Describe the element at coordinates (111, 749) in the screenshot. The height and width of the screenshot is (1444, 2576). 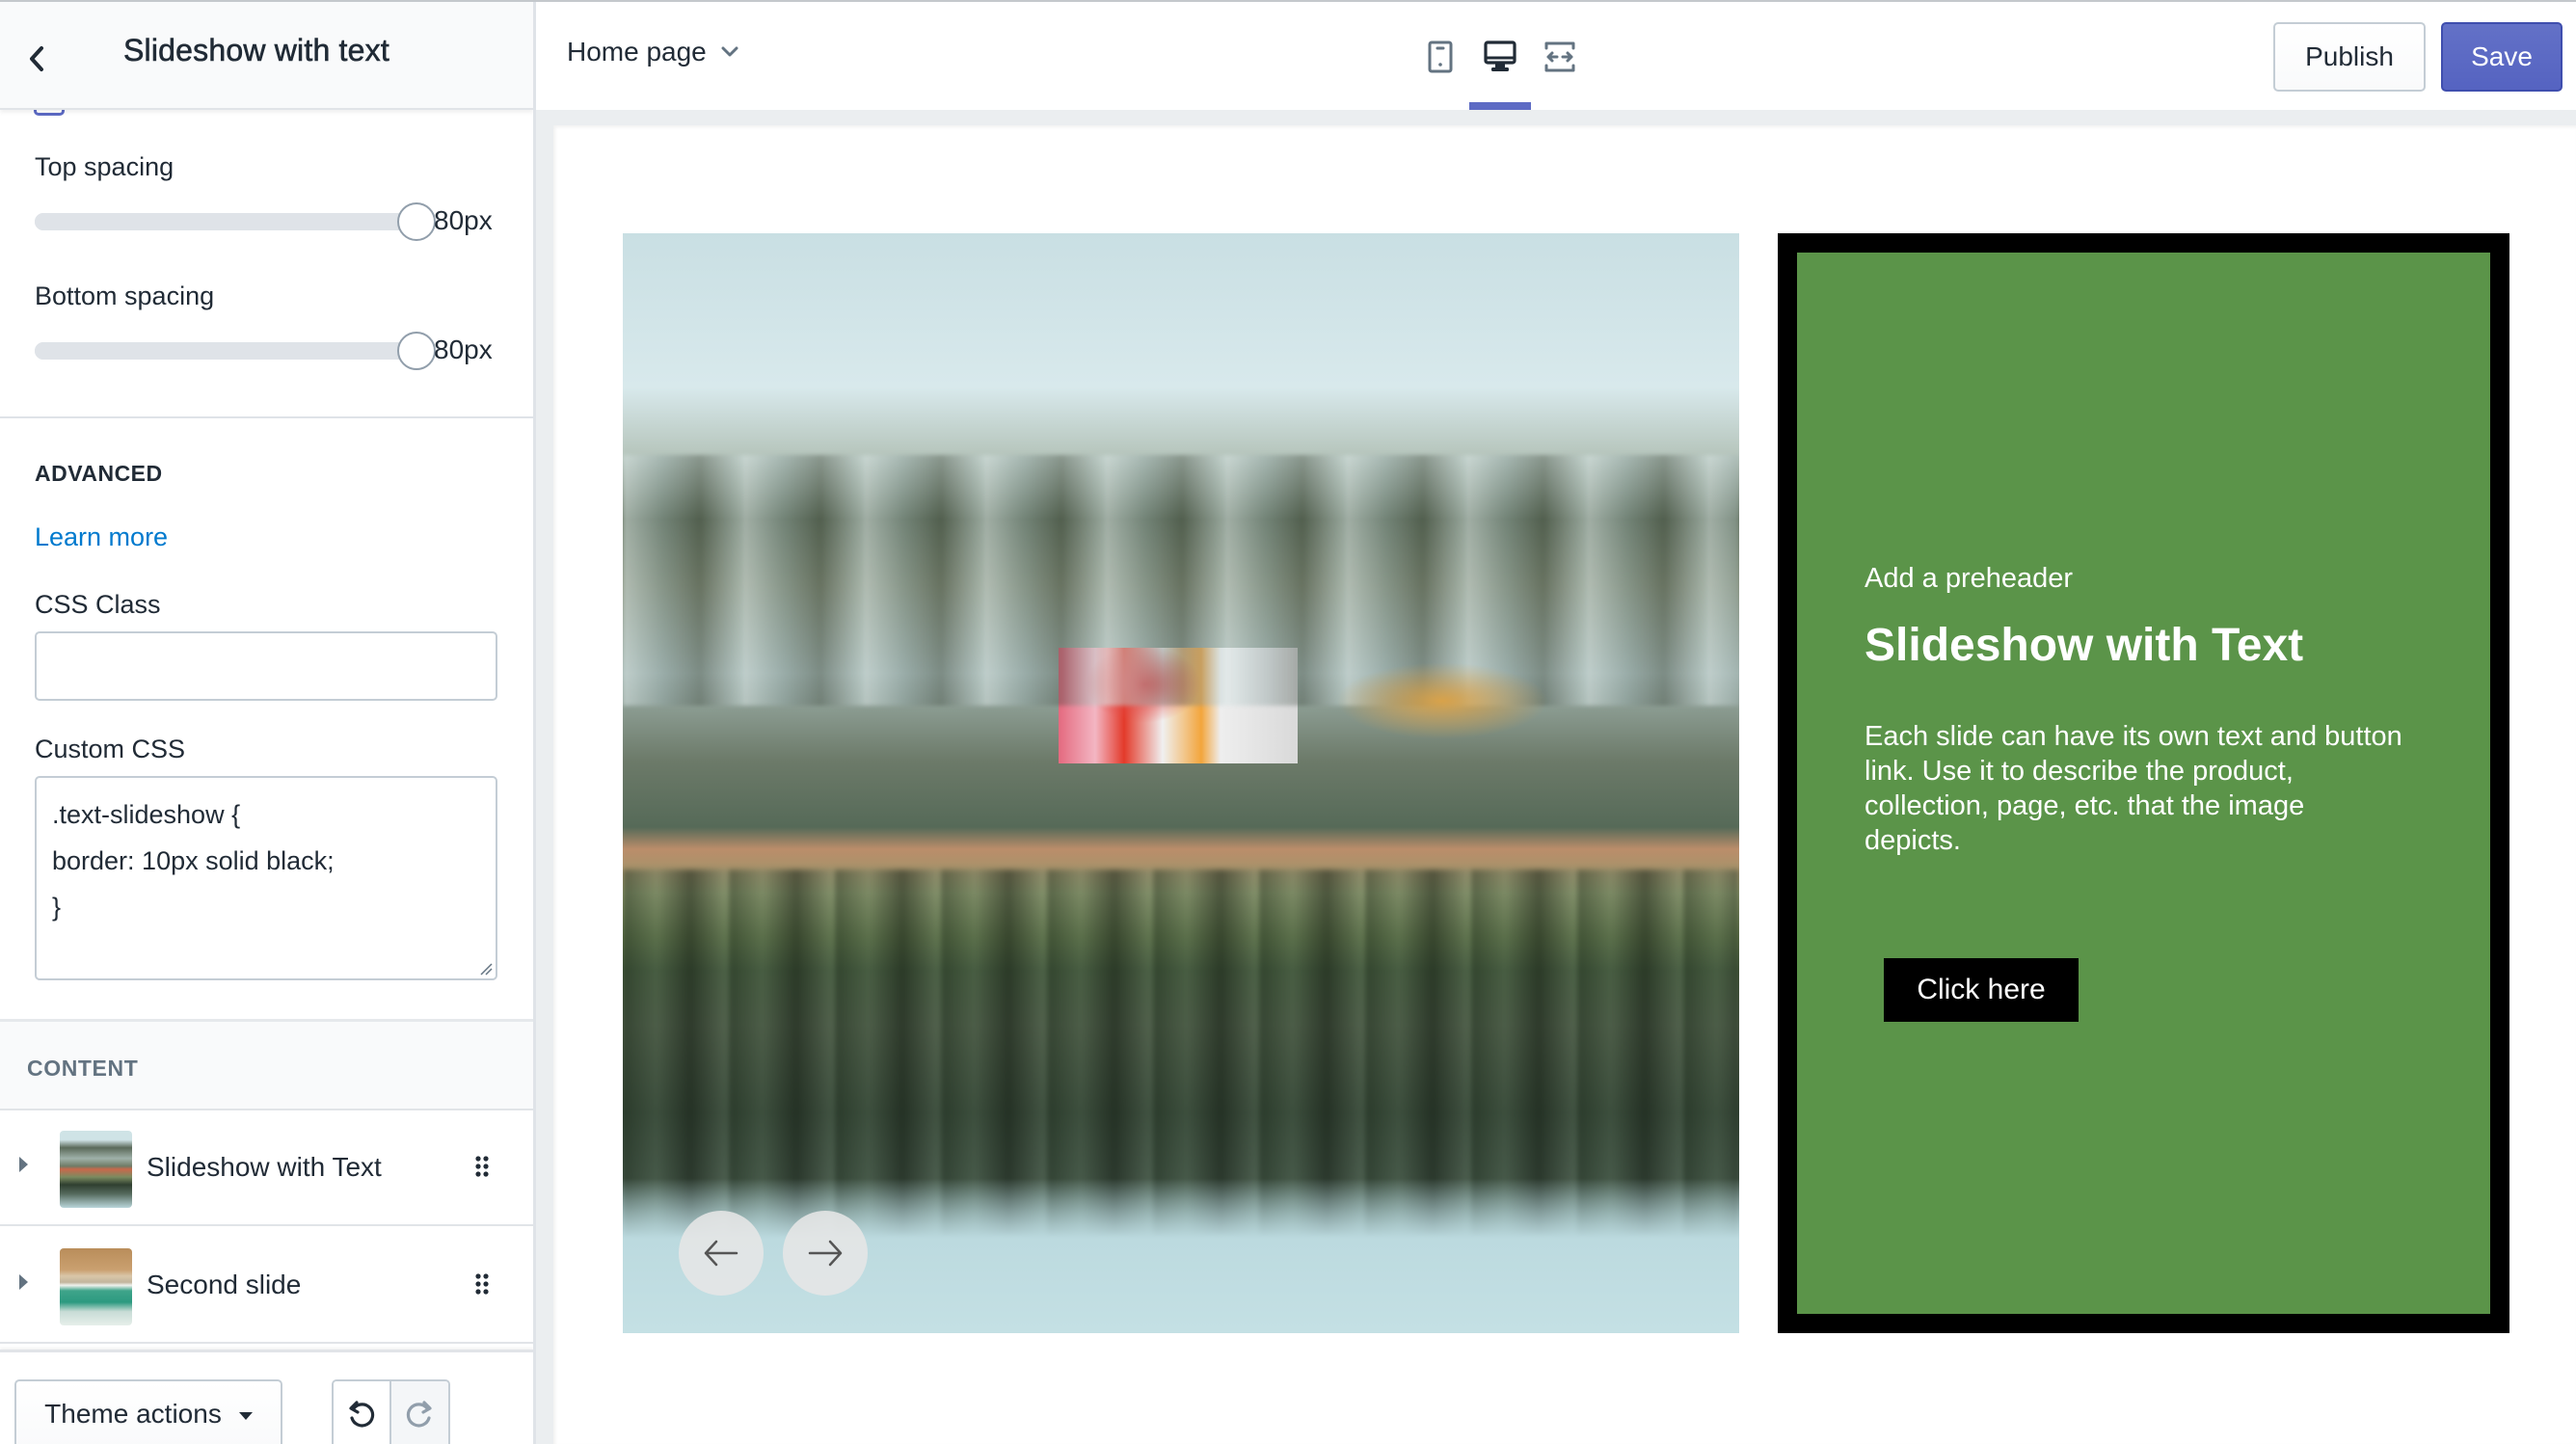
I see `custom-css-label: Custom CSS` at that location.